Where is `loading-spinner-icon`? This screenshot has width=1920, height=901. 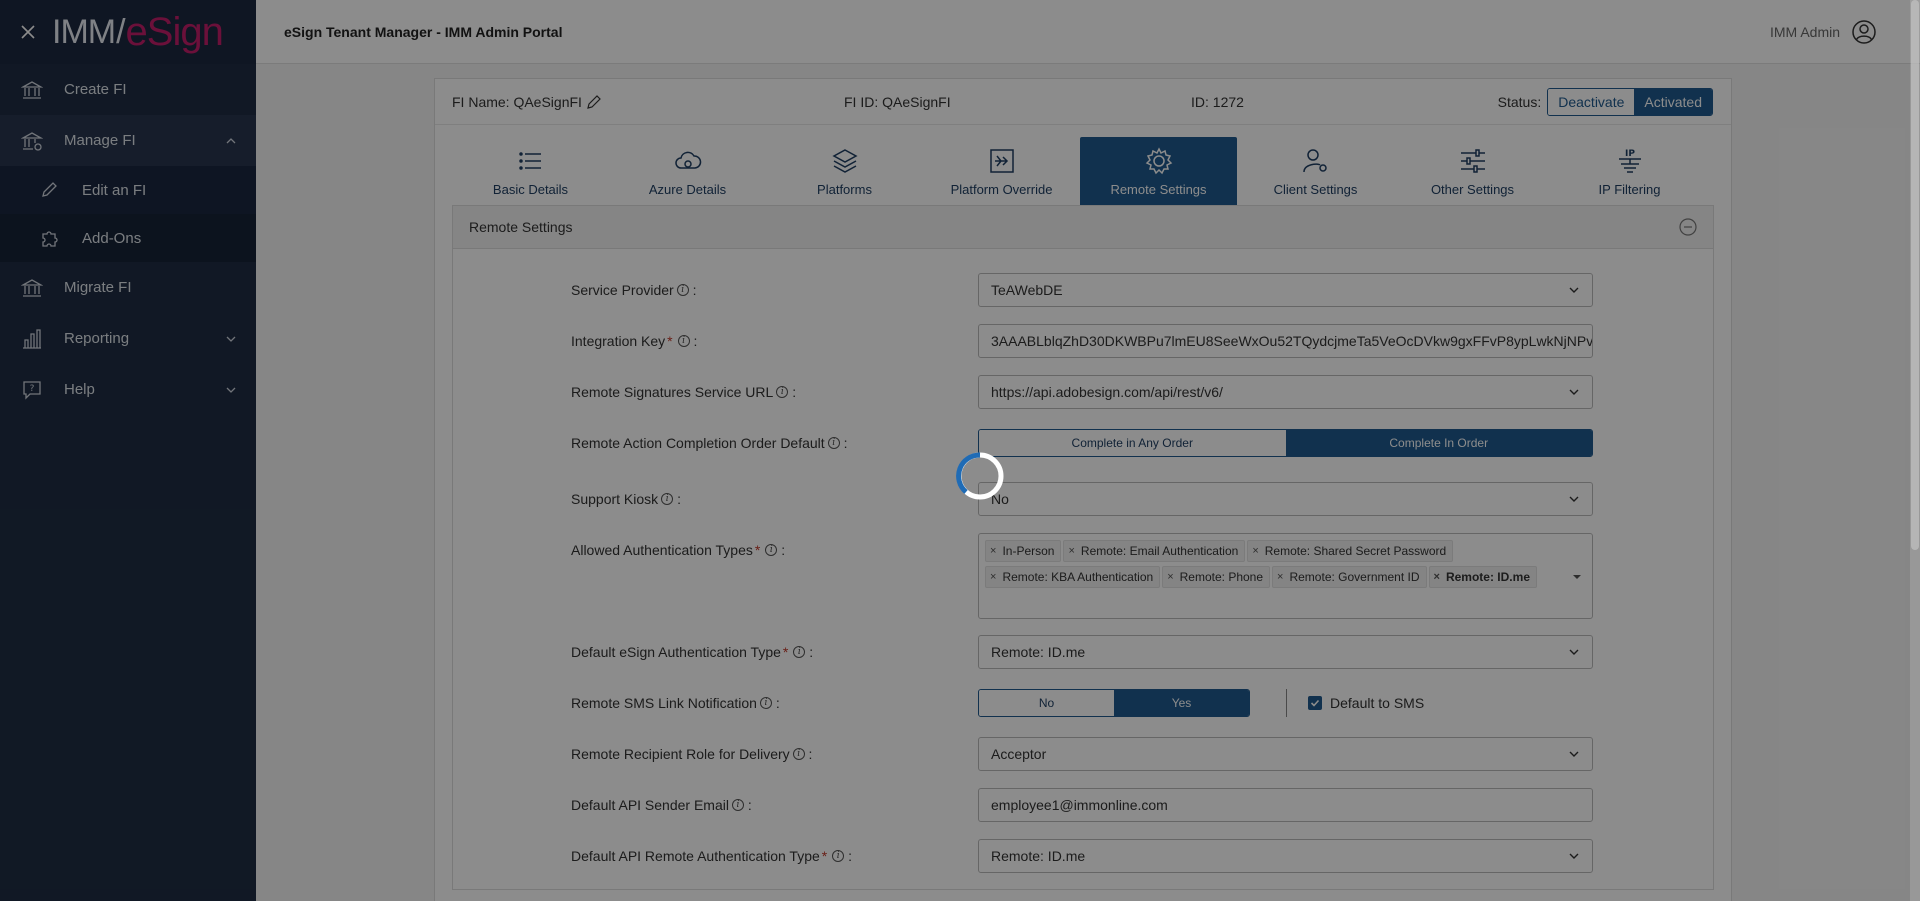
loading-spinner-icon is located at coordinates (980, 476).